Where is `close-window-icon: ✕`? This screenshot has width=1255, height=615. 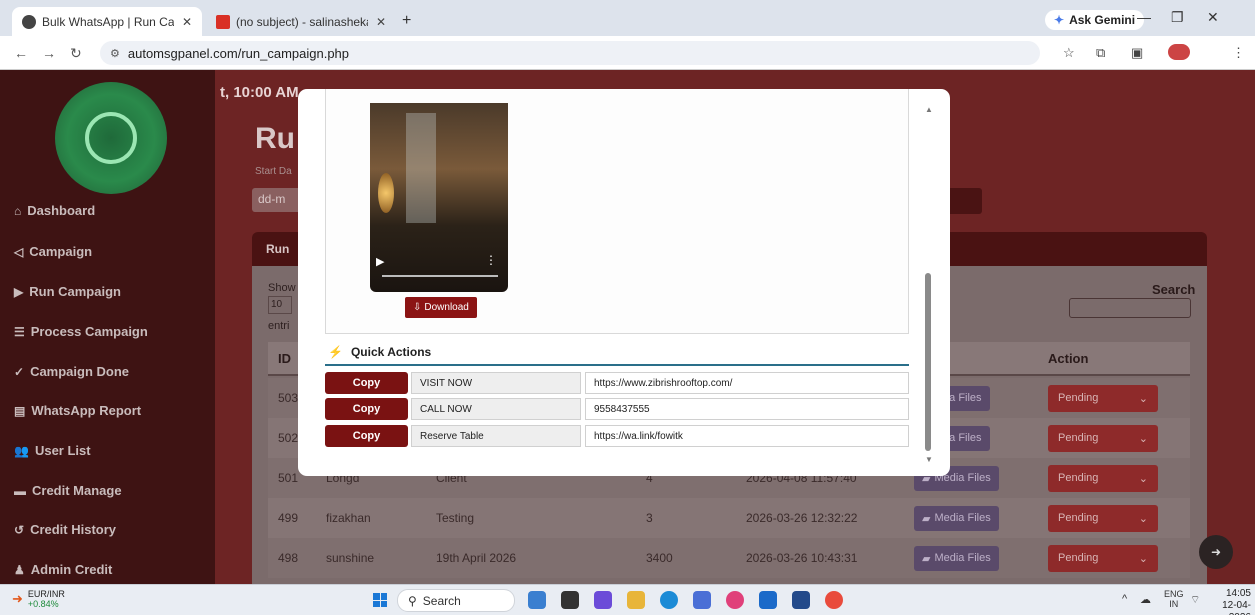
close-window-icon: ✕ is located at coordinates (1213, 17).